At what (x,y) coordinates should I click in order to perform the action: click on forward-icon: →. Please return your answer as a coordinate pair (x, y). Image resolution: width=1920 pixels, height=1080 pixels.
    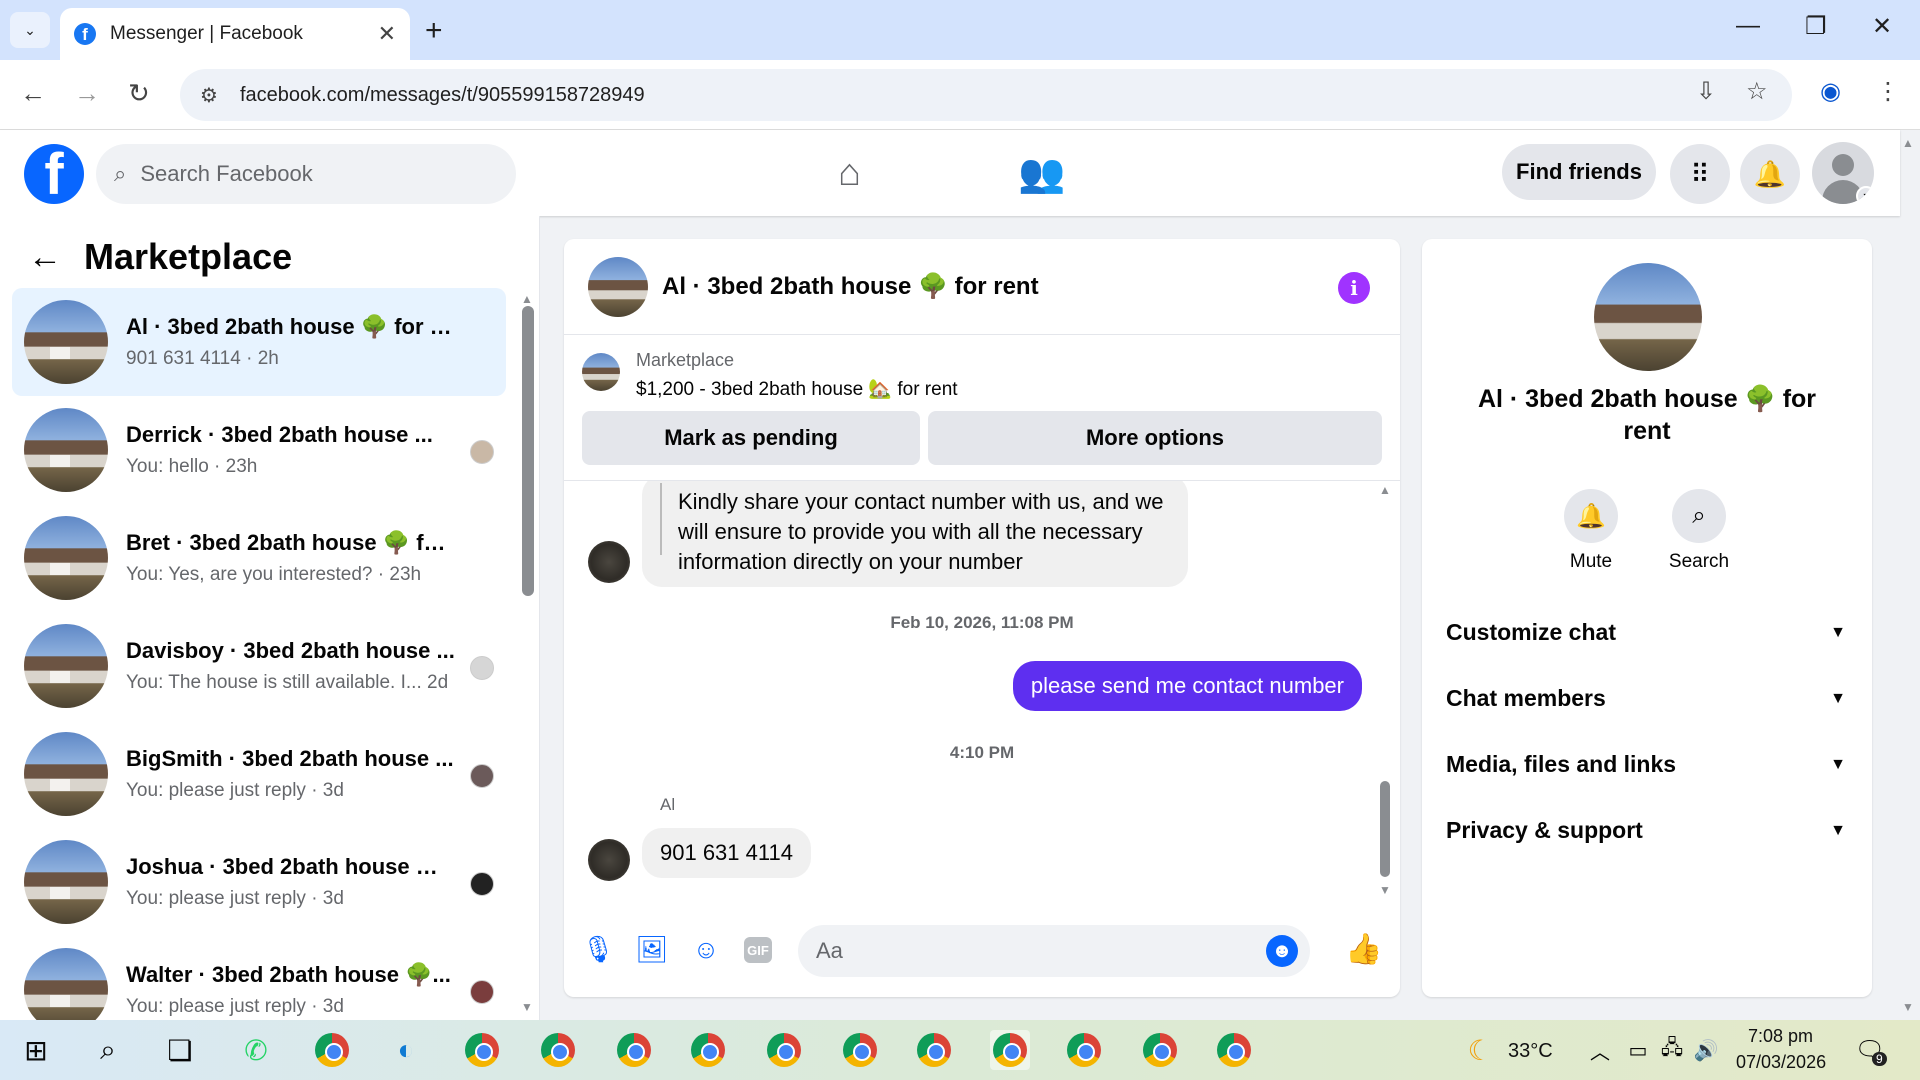
    Looking at the image, I should click on (87, 93).